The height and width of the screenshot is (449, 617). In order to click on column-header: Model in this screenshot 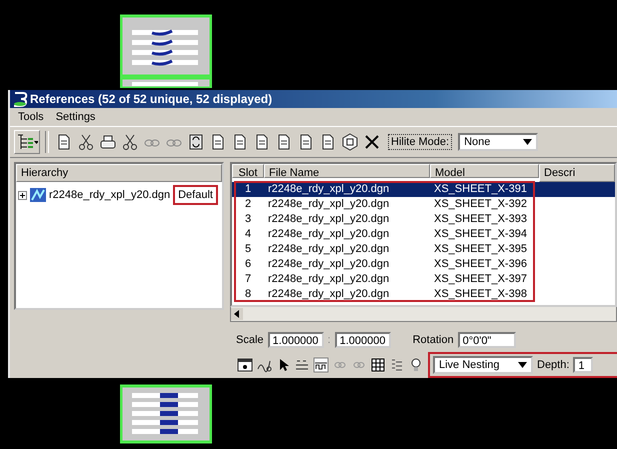, I will do `click(484, 171)`.